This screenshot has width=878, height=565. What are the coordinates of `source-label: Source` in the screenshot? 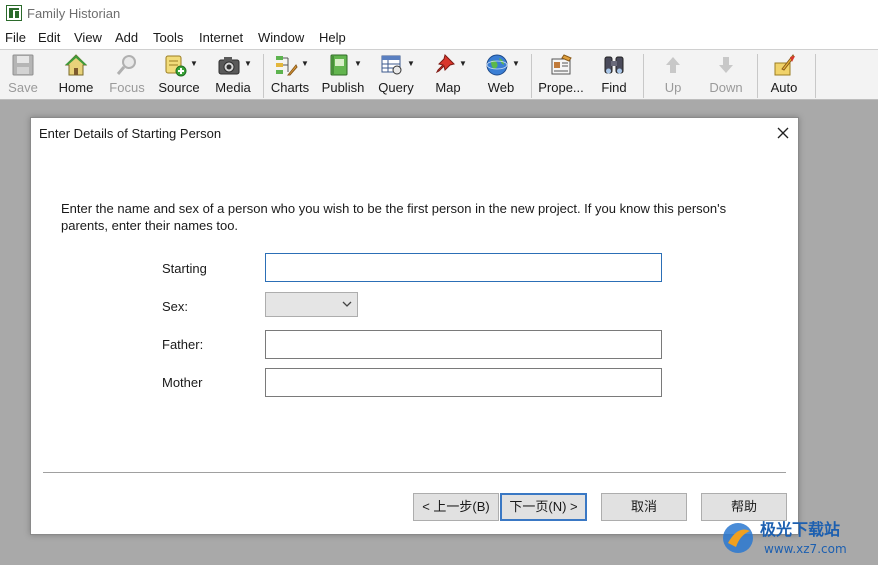 It's located at (179, 87).